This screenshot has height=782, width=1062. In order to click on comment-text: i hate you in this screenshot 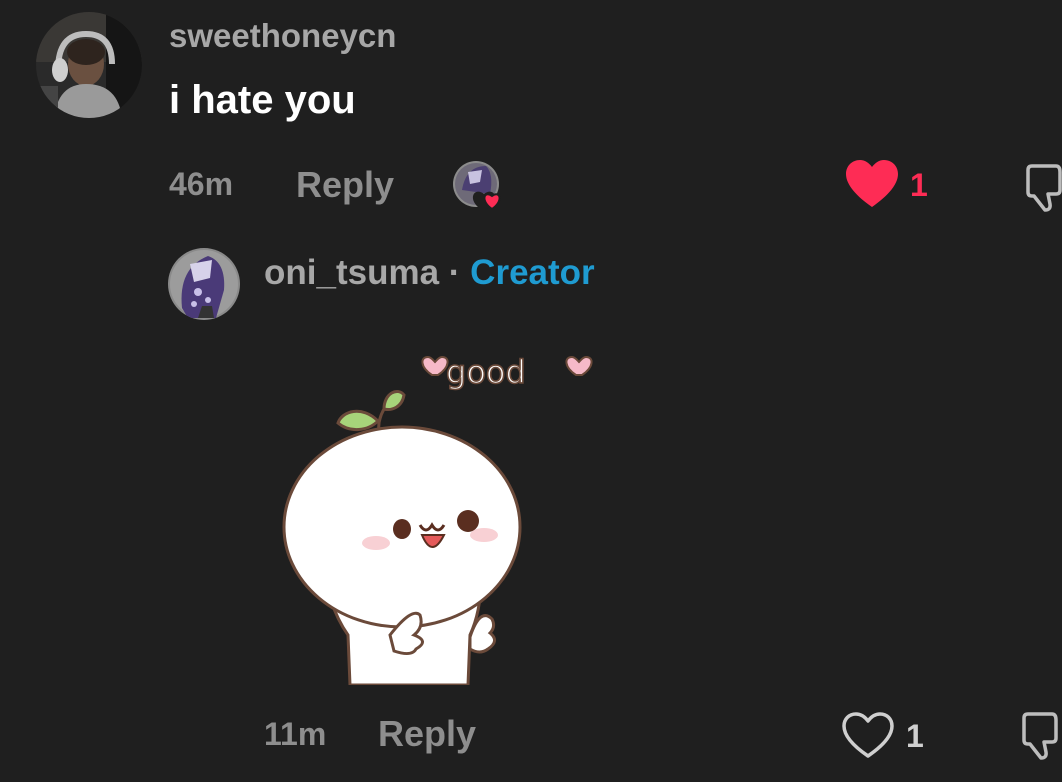, I will do `click(262, 100)`.